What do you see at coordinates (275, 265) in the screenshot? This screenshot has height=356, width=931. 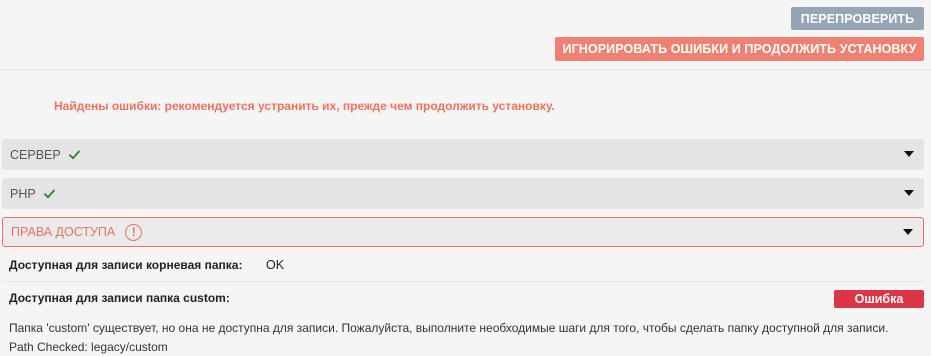 I see `root-folder-writable-value: OK` at bounding box center [275, 265].